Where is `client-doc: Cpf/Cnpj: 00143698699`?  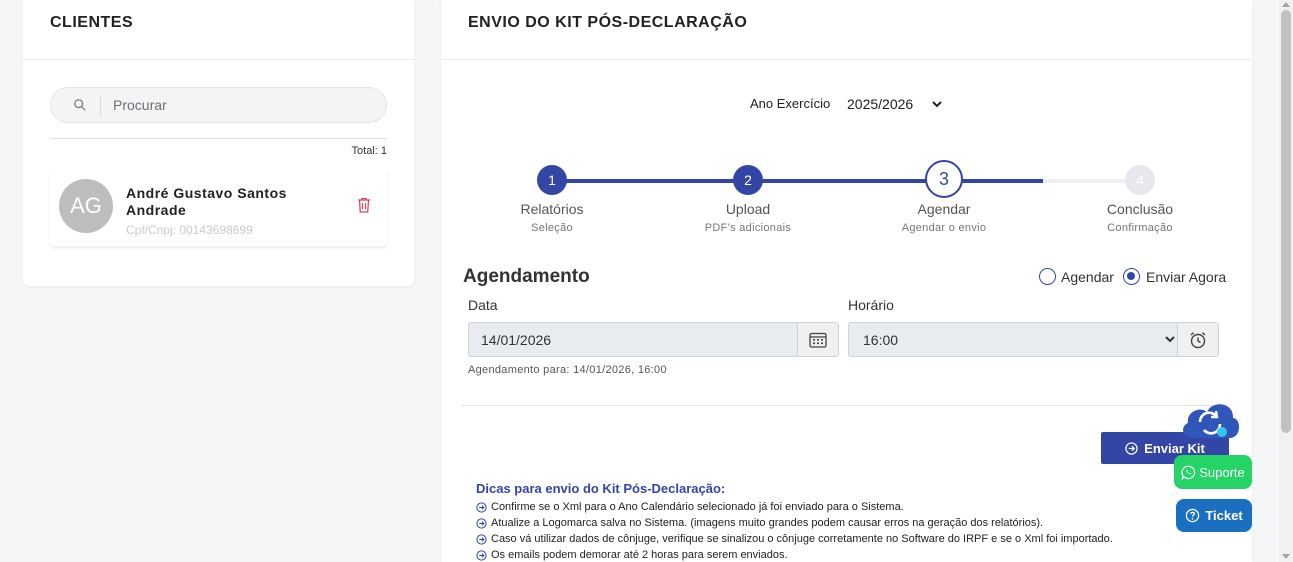
client-doc: Cpf/Cnpj: 00143698699 is located at coordinates (189, 230).